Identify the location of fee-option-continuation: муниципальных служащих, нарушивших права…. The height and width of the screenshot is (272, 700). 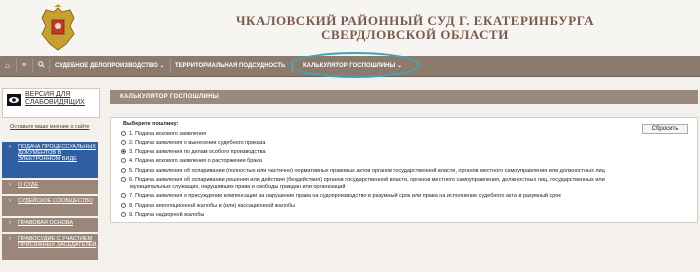
(238, 187).